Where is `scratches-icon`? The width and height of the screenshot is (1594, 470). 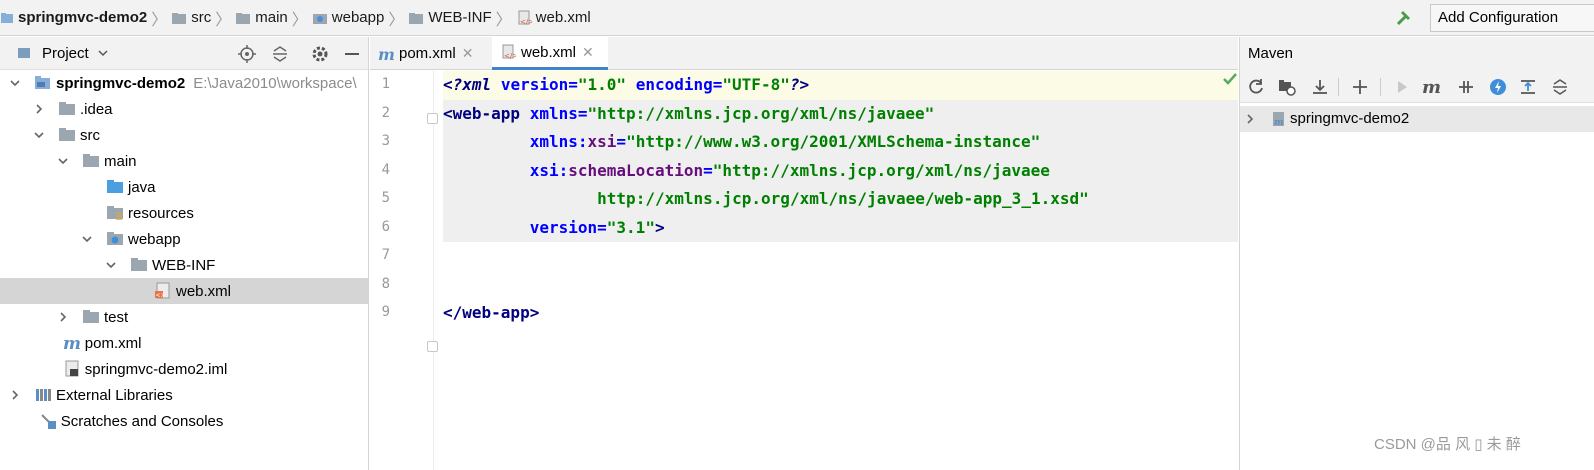
scratches-icon is located at coordinates (48, 421).